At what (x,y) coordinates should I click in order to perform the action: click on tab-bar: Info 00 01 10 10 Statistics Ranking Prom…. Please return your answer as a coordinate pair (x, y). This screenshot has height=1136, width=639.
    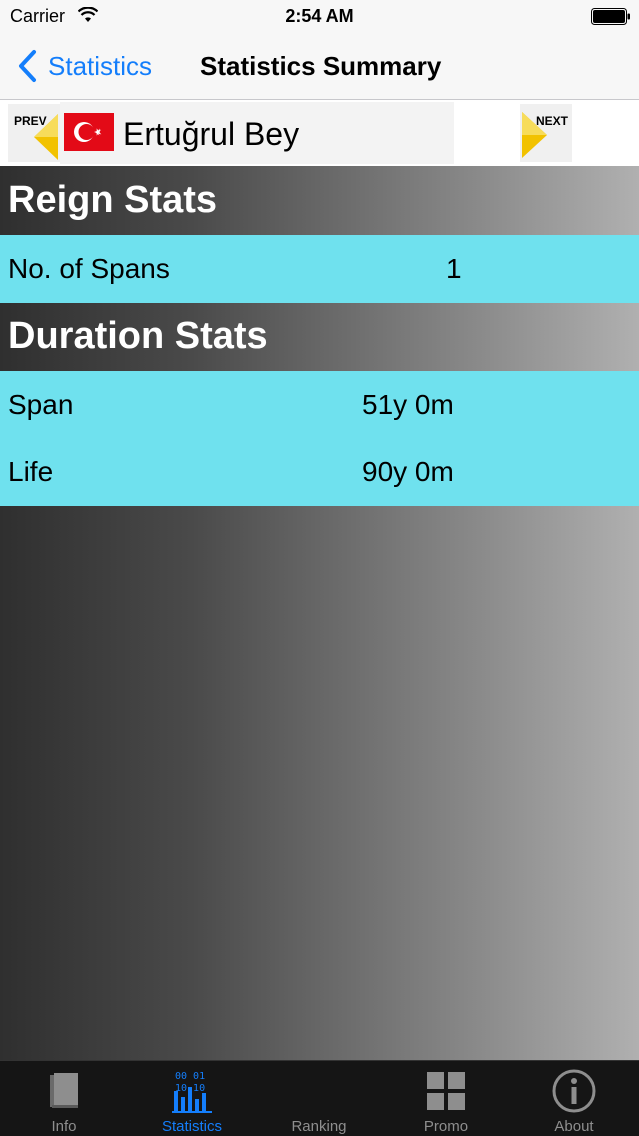
    Looking at the image, I should click on (319, 1098).